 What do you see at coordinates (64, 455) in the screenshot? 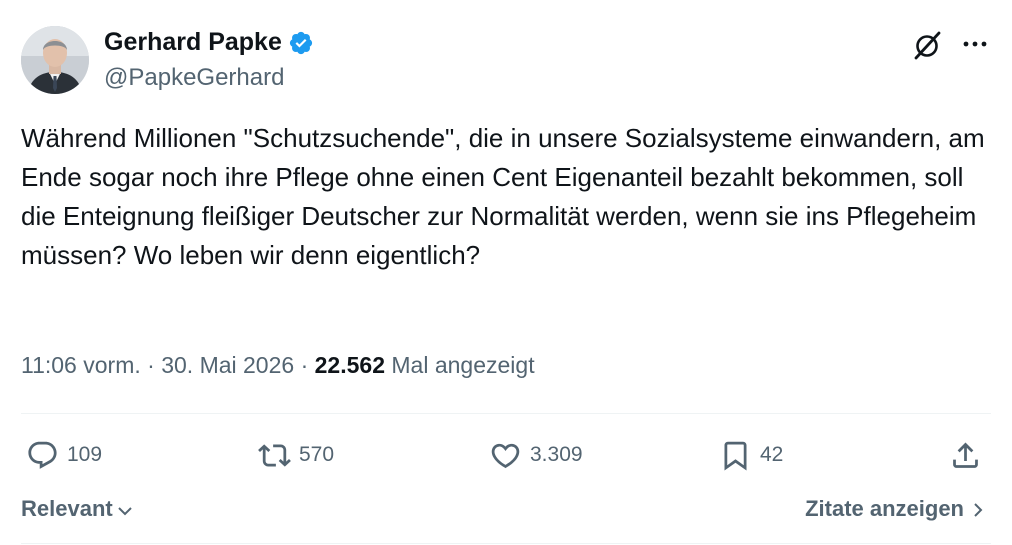
I see `reply-button: 109` at bounding box center [64, 455].